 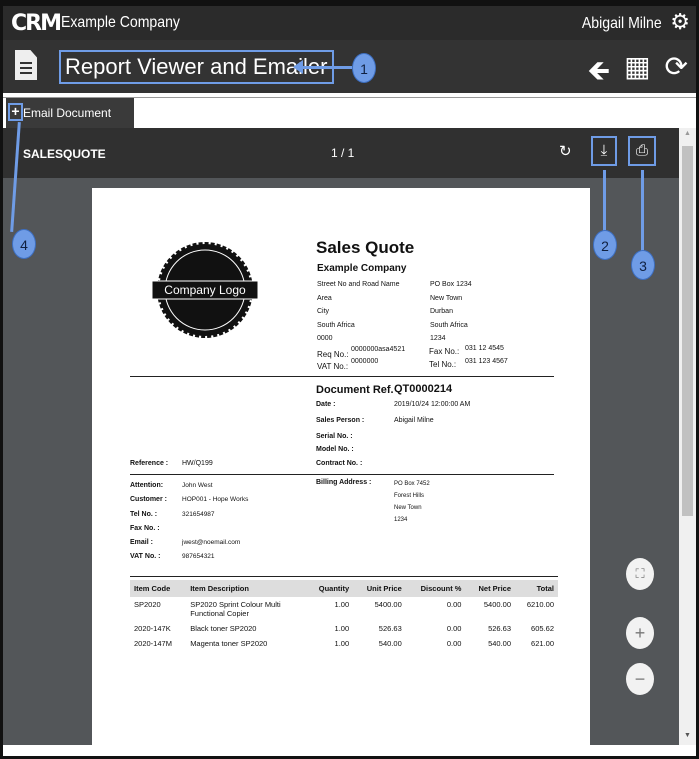 What do you see at coordinates (324, 298) in the screenshot?
I see `addr-line: Area` at bounding box center [324, 298].